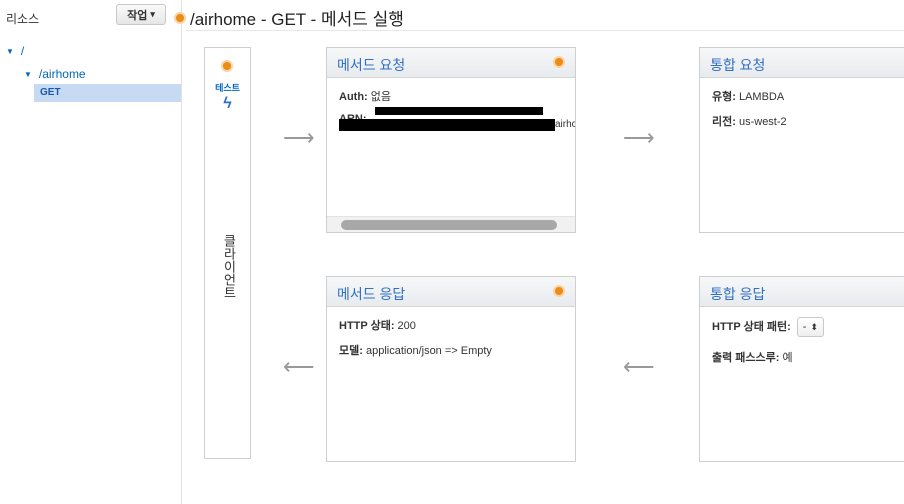  What do you see at coordinates (353, 97) in the screenshot?
I see `auth-label: Auth:` at bounding box center [353, 97].